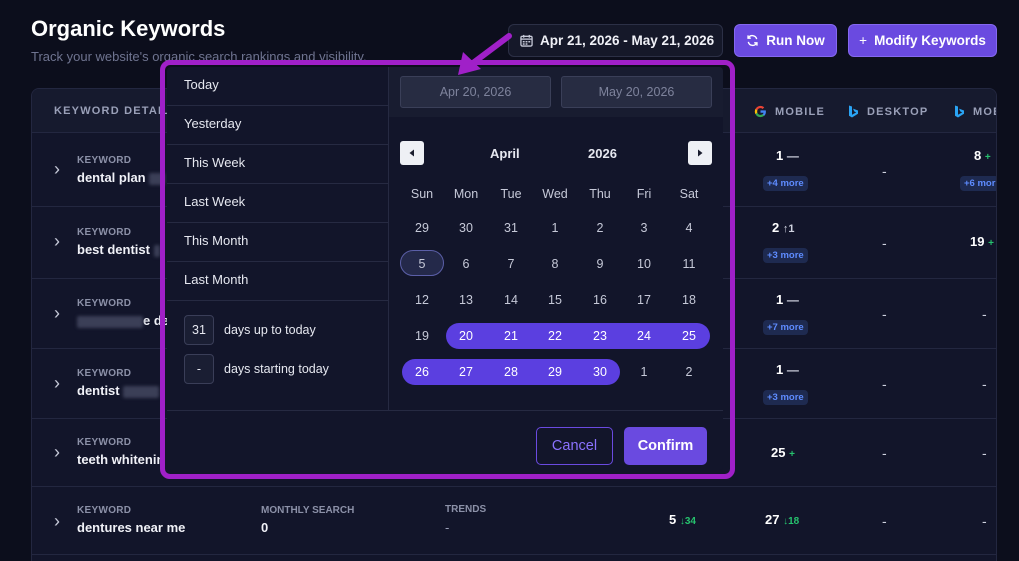 The image size is (1019, 561). Describe the element at coordinates (978, 183) in the screenshot. I see `more-badge: +6 mor` at that location.